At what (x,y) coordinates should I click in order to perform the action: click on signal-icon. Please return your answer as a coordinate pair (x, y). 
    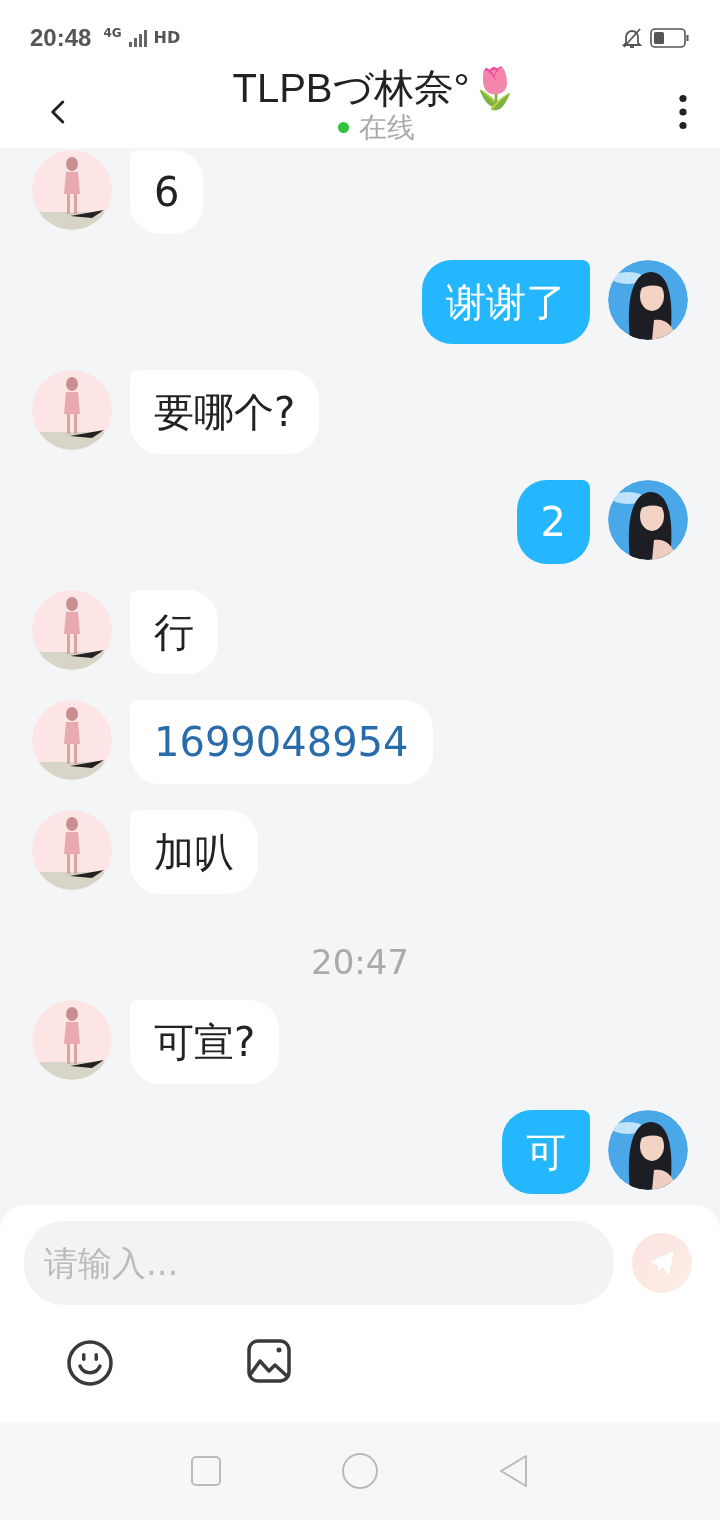
    Looking at the image, I should click on (137, 37).